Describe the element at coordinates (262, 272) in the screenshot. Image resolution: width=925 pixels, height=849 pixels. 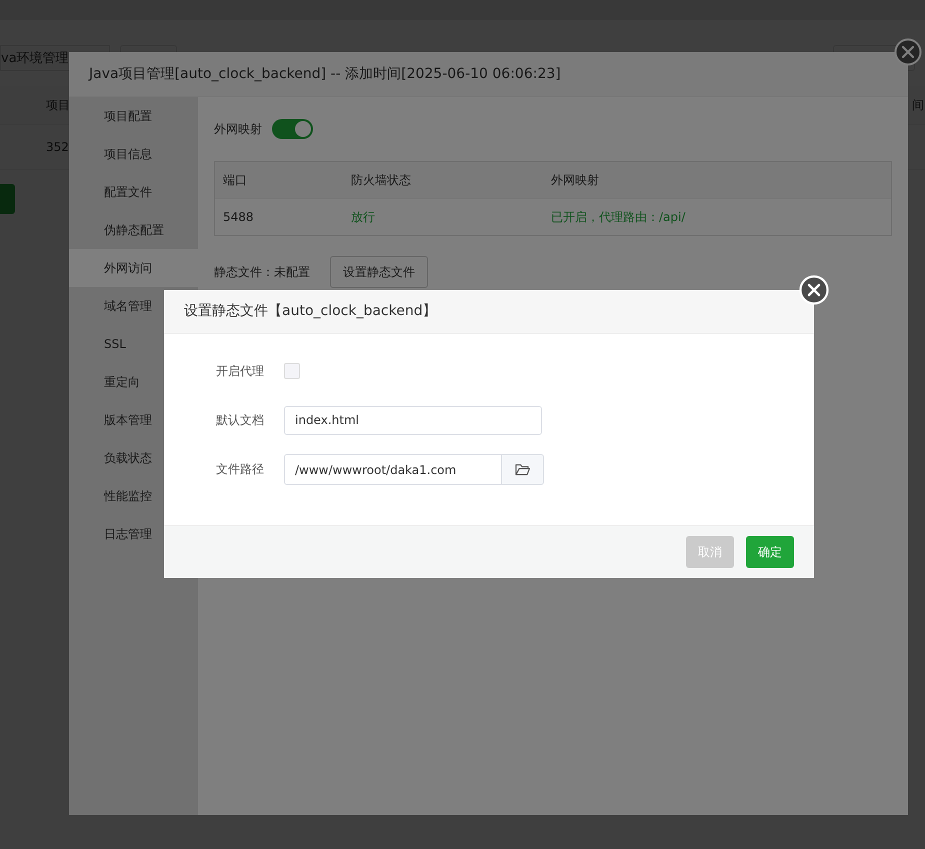
I see `status-label: 静态文件：未配置` at that location.